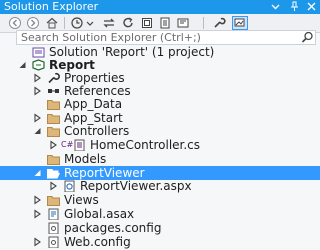 Image resolution: width=320 pixels, height=250 pixels. What do you see at coordinates (97, 91) in the screenshot?
I see `tree-item-label: References` at bounding box center [97, 91].